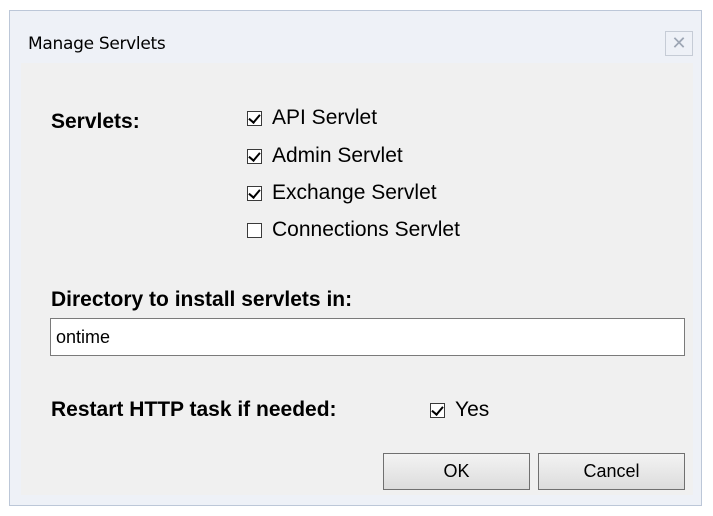 The height and width of the screenshot is (516, 713). I want to click on exchange-servlet-label: Exchange Servlet, so click(354, 192).